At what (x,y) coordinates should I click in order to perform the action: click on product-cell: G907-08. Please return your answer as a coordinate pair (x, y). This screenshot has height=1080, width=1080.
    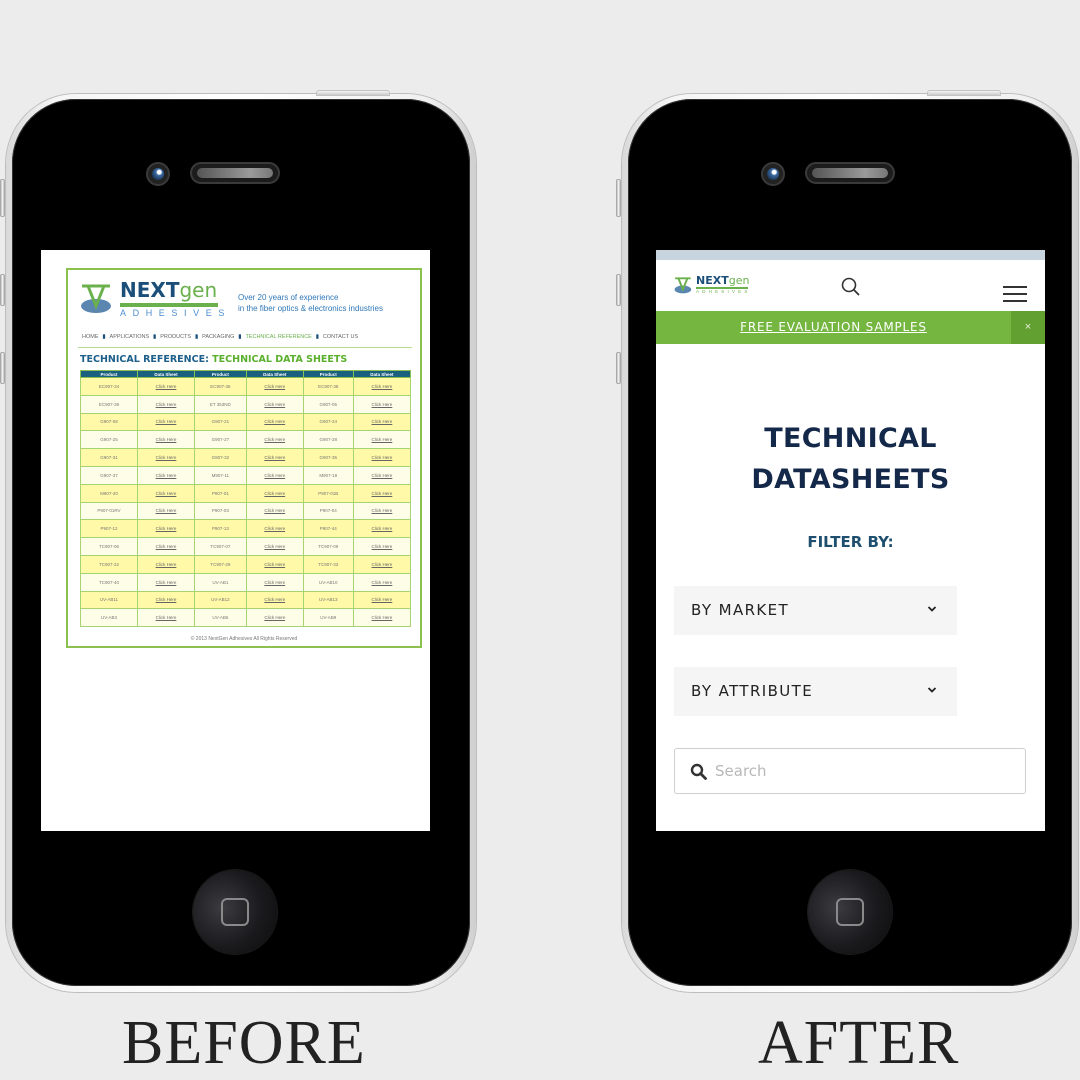
    Looking at the image, I should click on (109, 422).